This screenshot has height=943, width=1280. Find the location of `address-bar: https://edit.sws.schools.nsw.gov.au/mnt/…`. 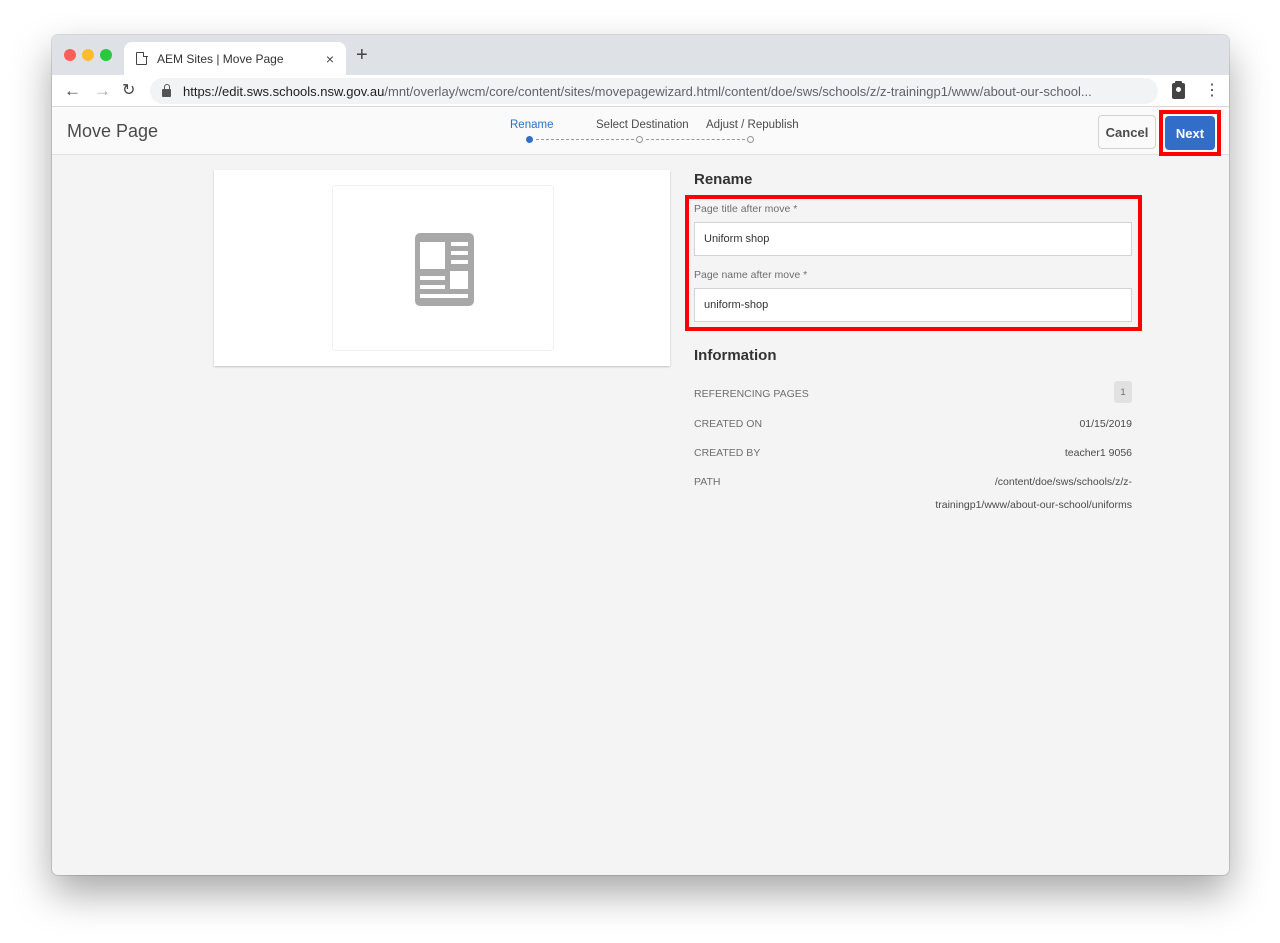

address-bar: https://edit.sws.schools.nsw.gov.au/mnt/… is located at coordinates (654, 91).